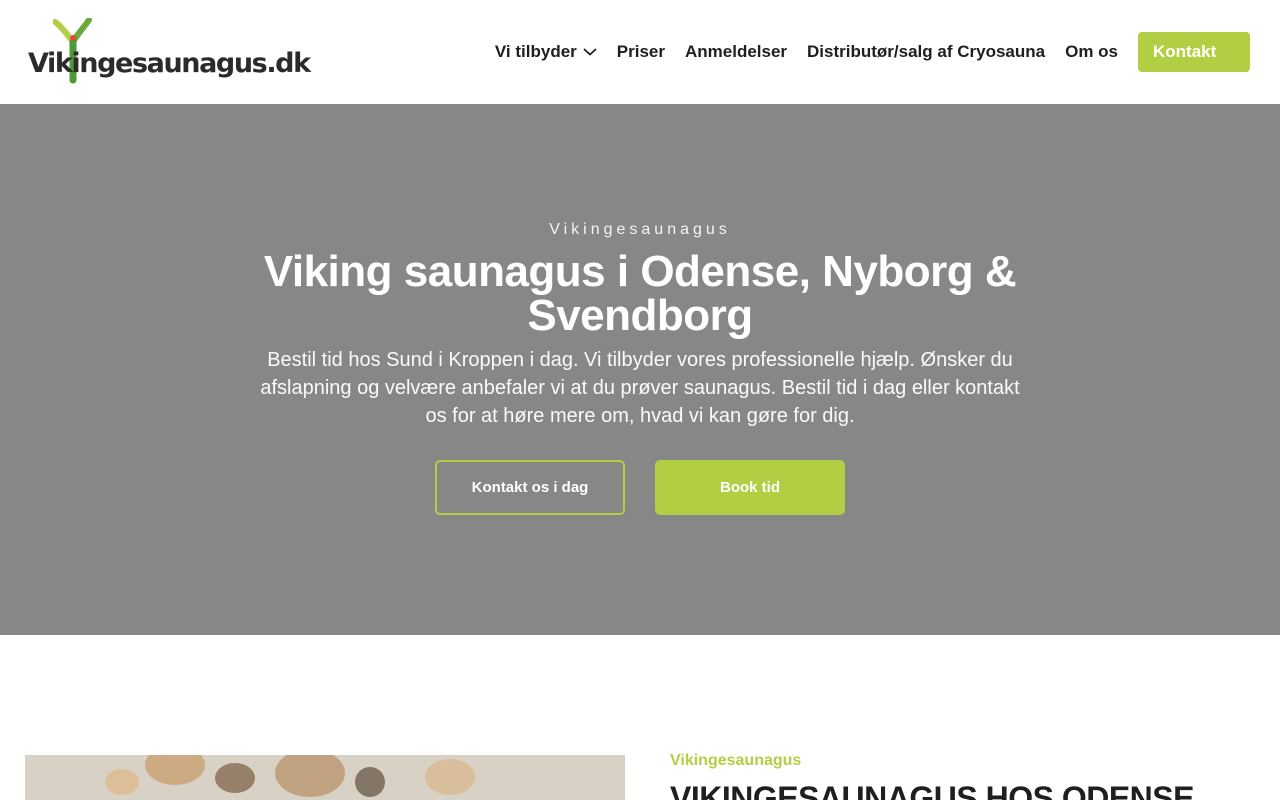  What do you see at coordinates (736, 760) in the screenshot?
I see `section-eyebrow: Vikingesaunagus` at bounding box center [736, 760].